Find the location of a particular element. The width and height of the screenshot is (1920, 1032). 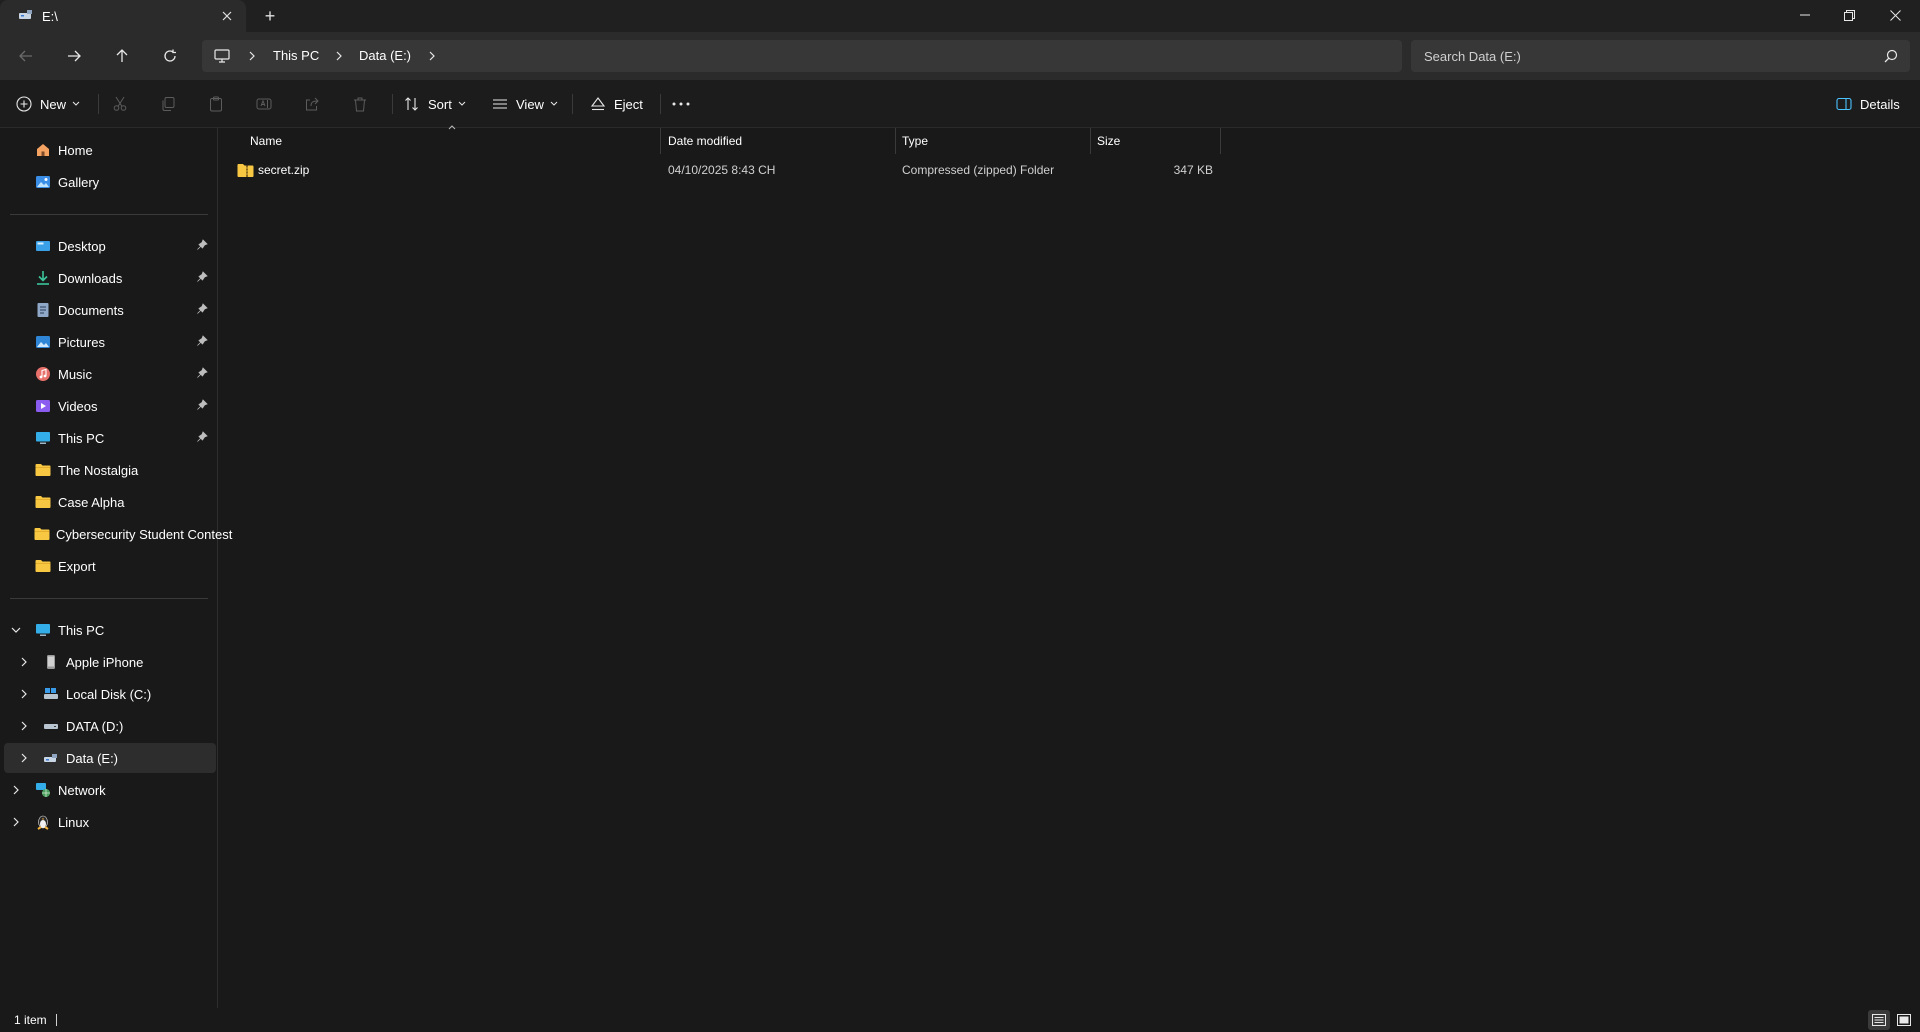

gallery-icon is located at coordinates (43, 182).